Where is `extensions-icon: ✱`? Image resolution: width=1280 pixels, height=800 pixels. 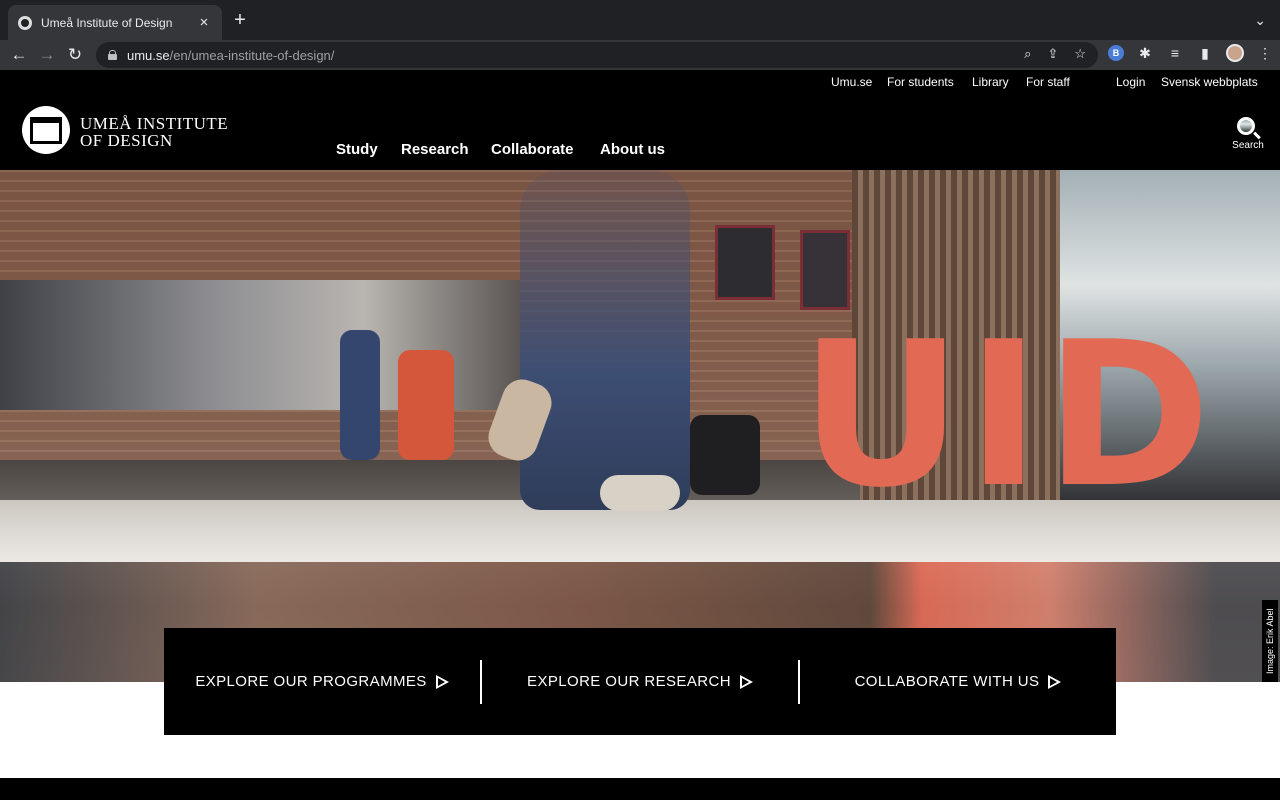
extensions-icon: ✱ is located at coordinates (1145, 53).